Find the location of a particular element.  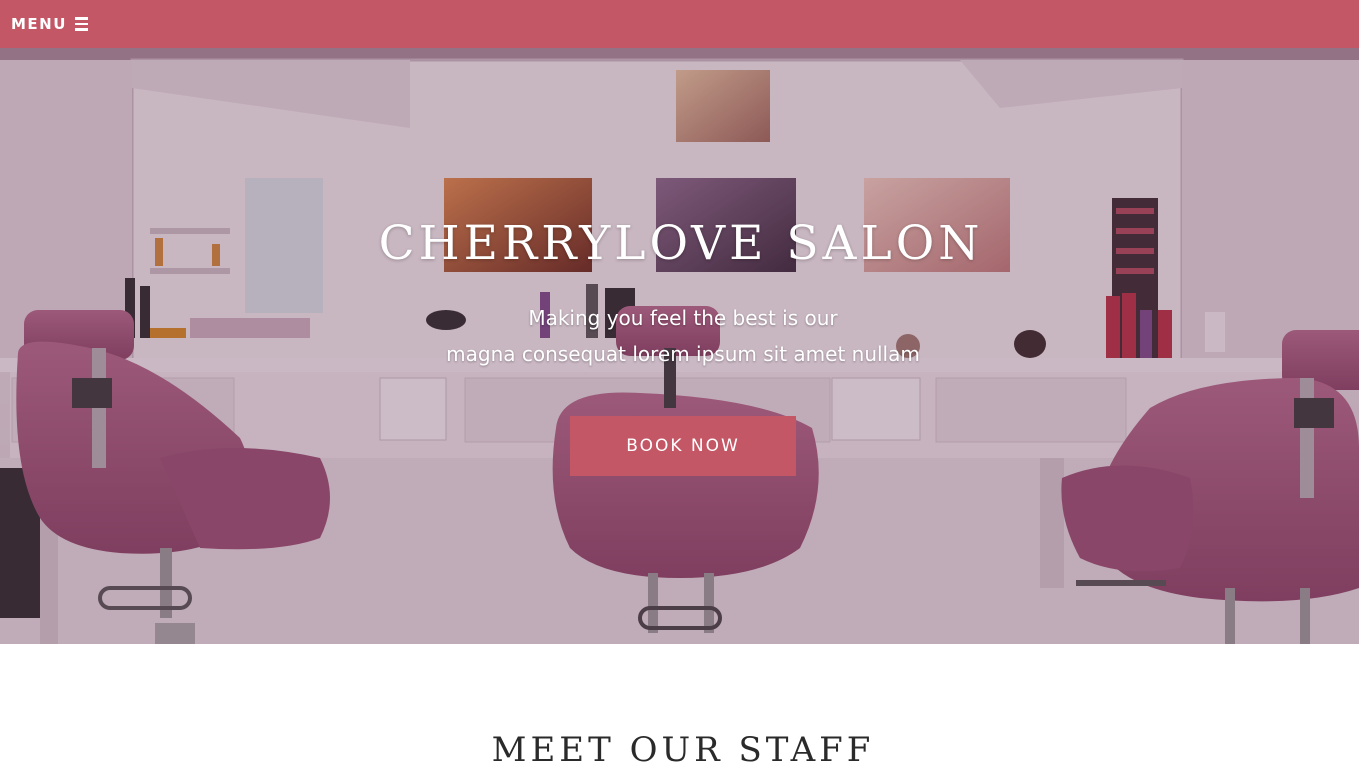

menu-toggle-button: MENU is located at coordinates (49, 24).